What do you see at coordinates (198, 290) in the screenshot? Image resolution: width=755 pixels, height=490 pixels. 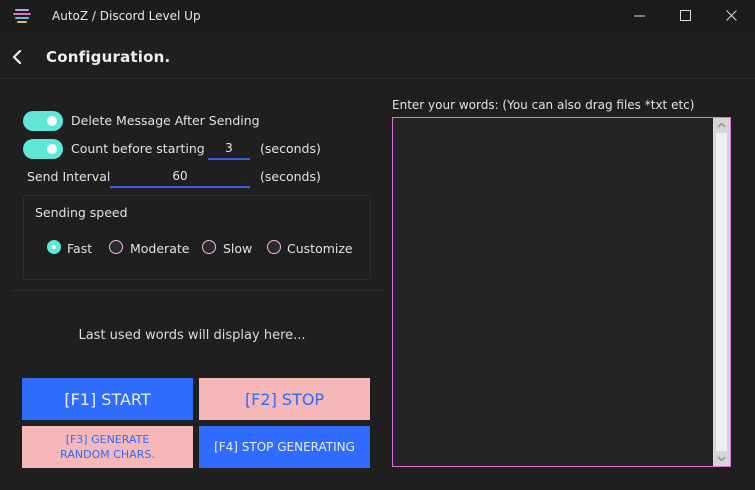 I see `section-divider` at bounding box center [198, 290].